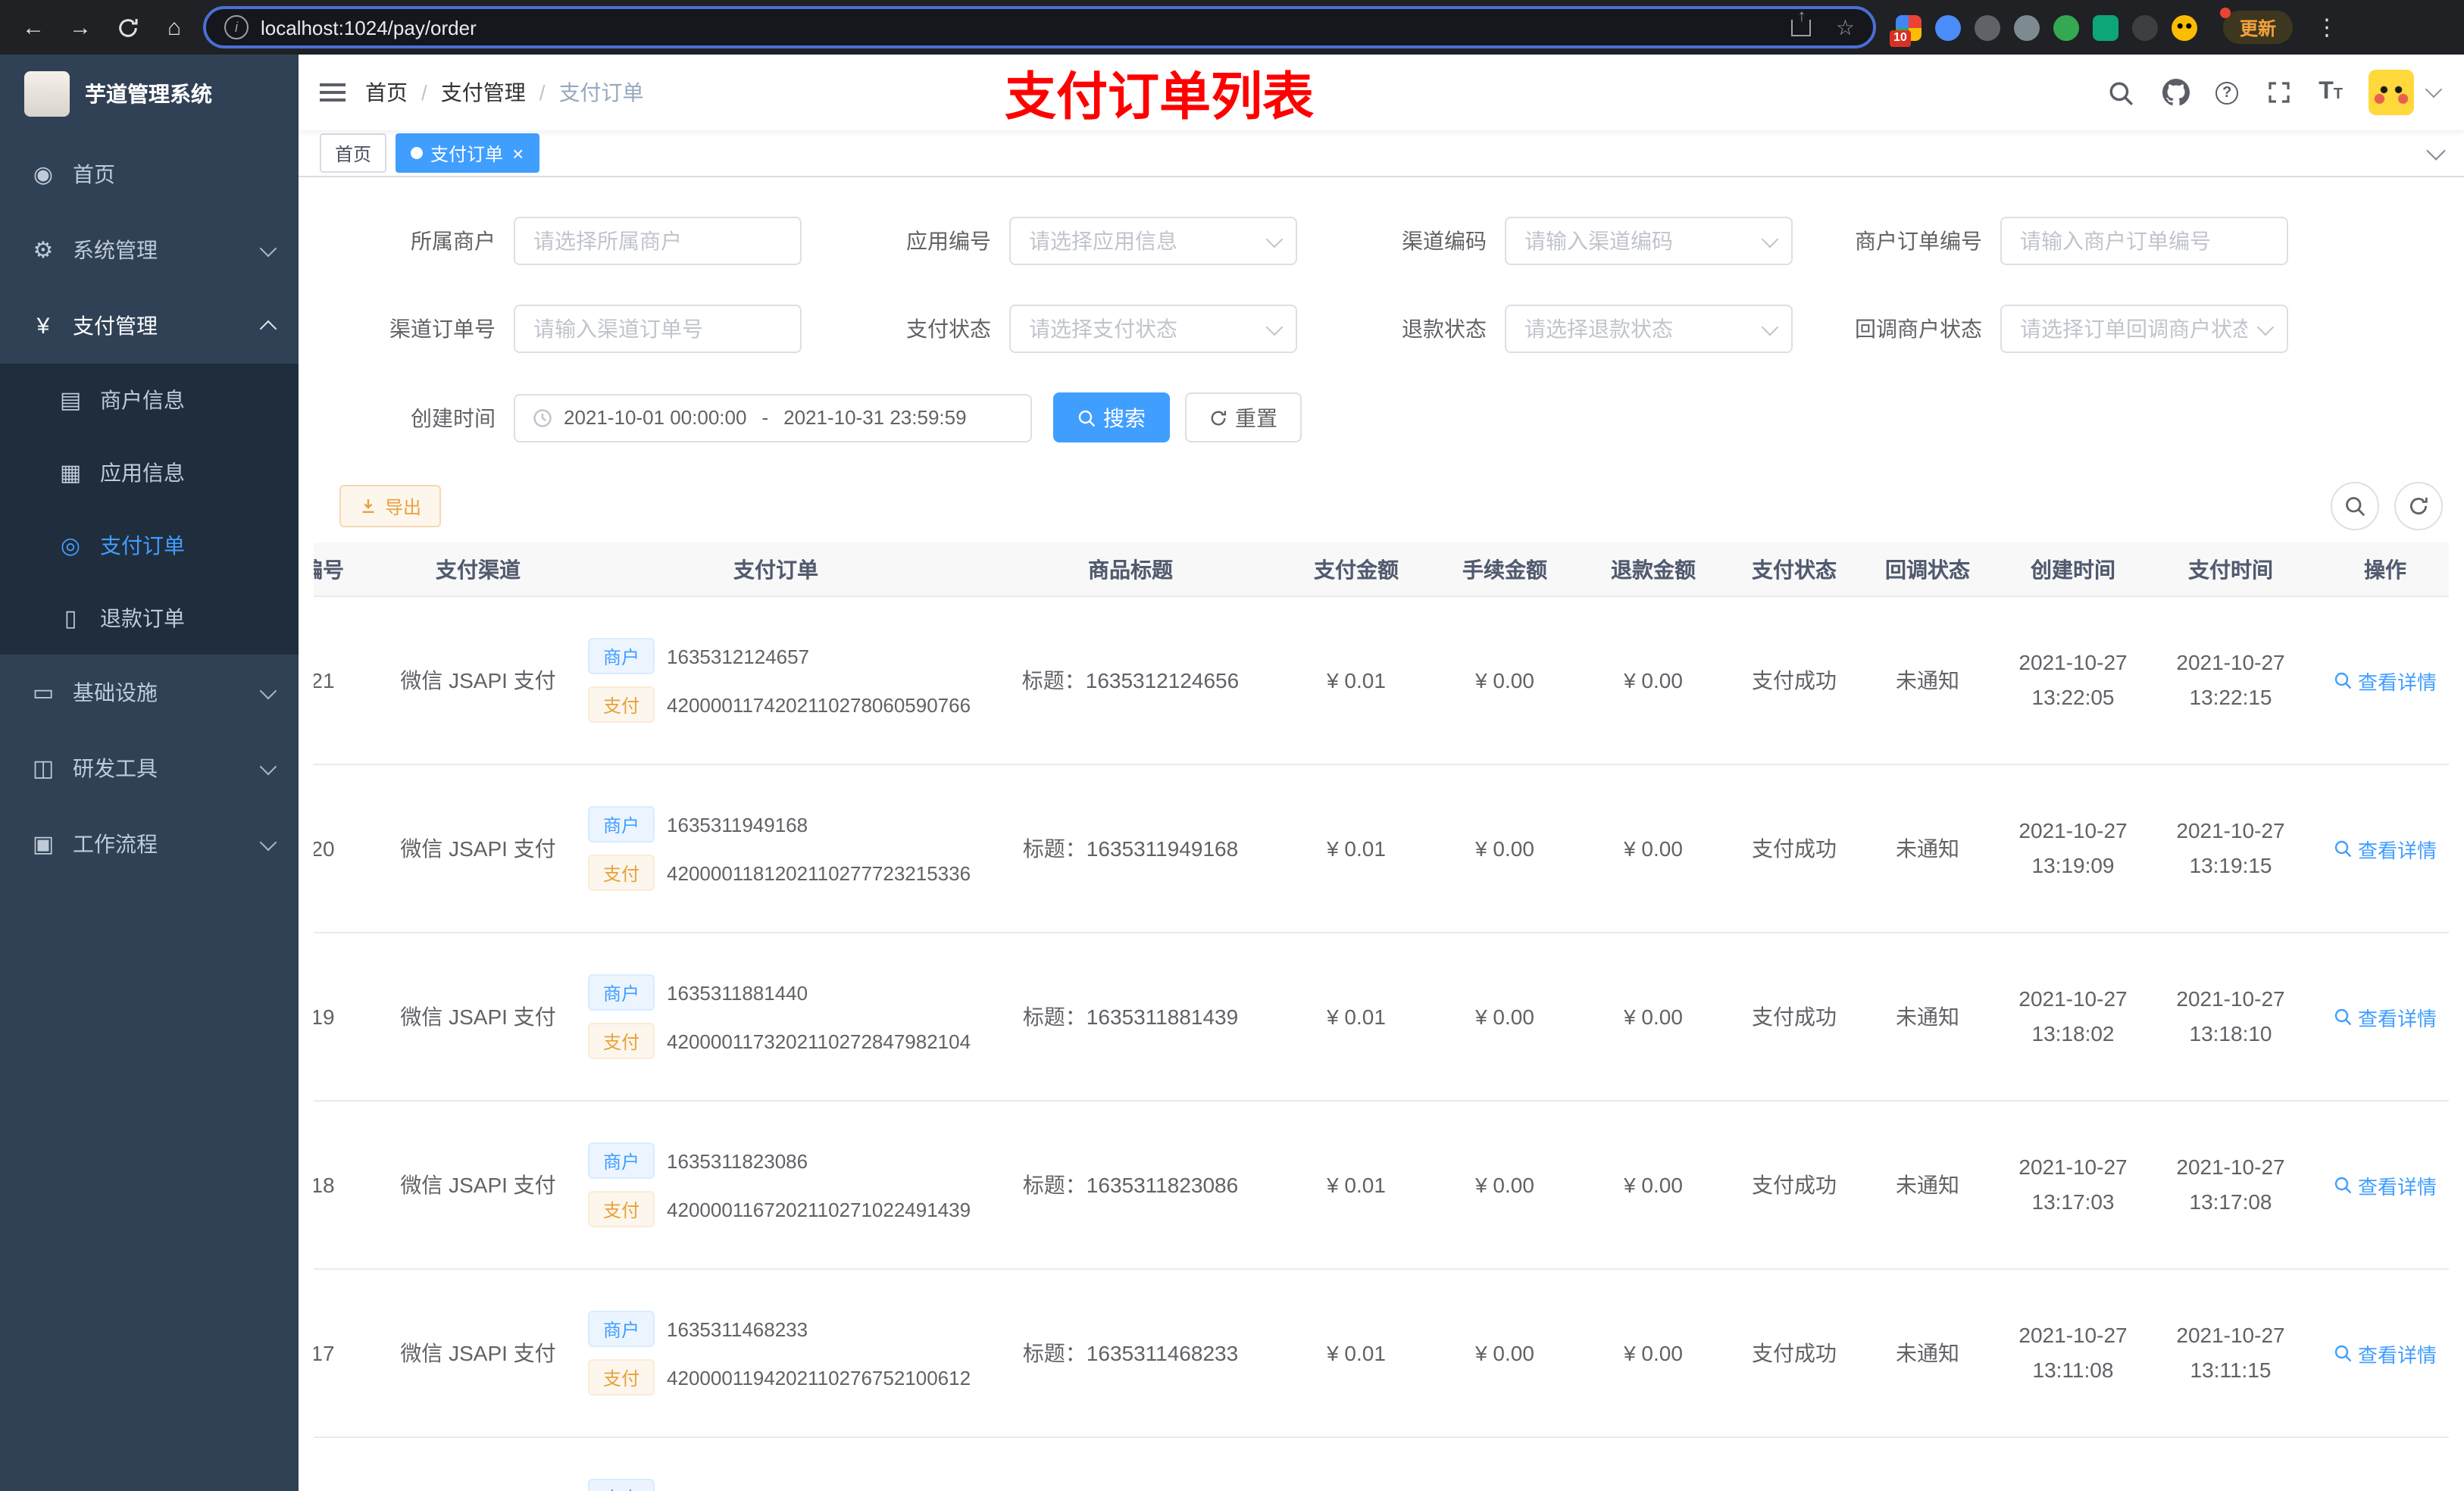 This screenshot has height=1491, width=2464. I want to click on cell-id: 17, so click(348, 1353).